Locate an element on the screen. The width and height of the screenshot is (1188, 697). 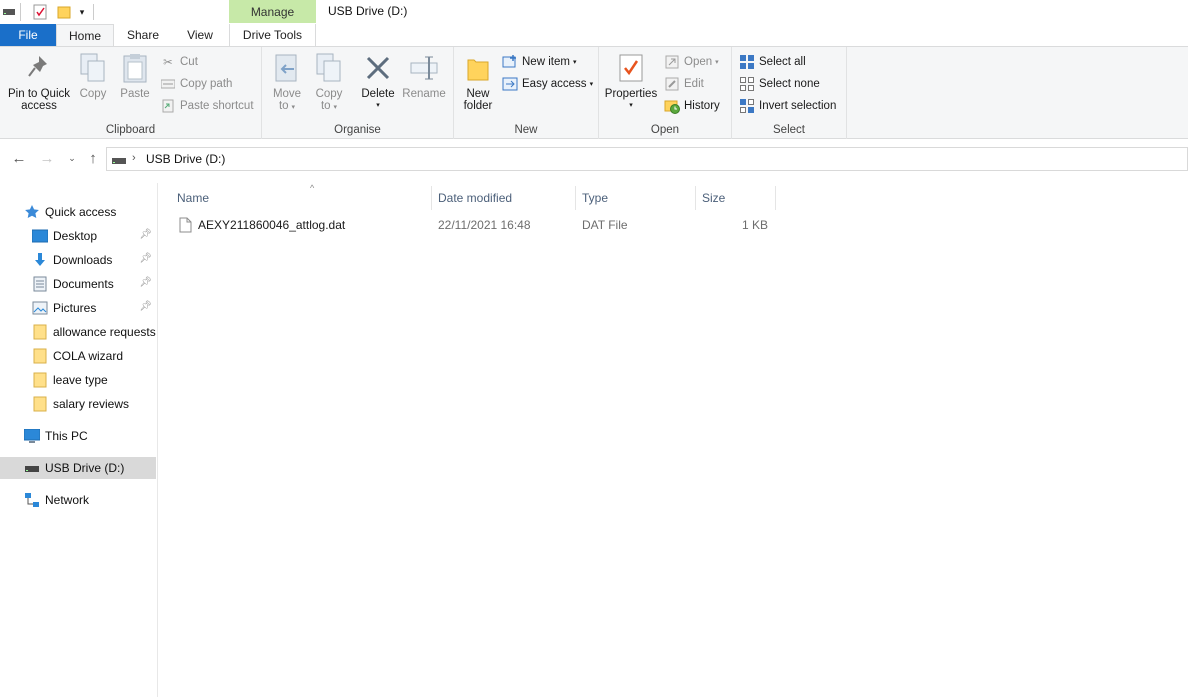
new-item-button: New item ▾ is located at coordinates (539, 62).